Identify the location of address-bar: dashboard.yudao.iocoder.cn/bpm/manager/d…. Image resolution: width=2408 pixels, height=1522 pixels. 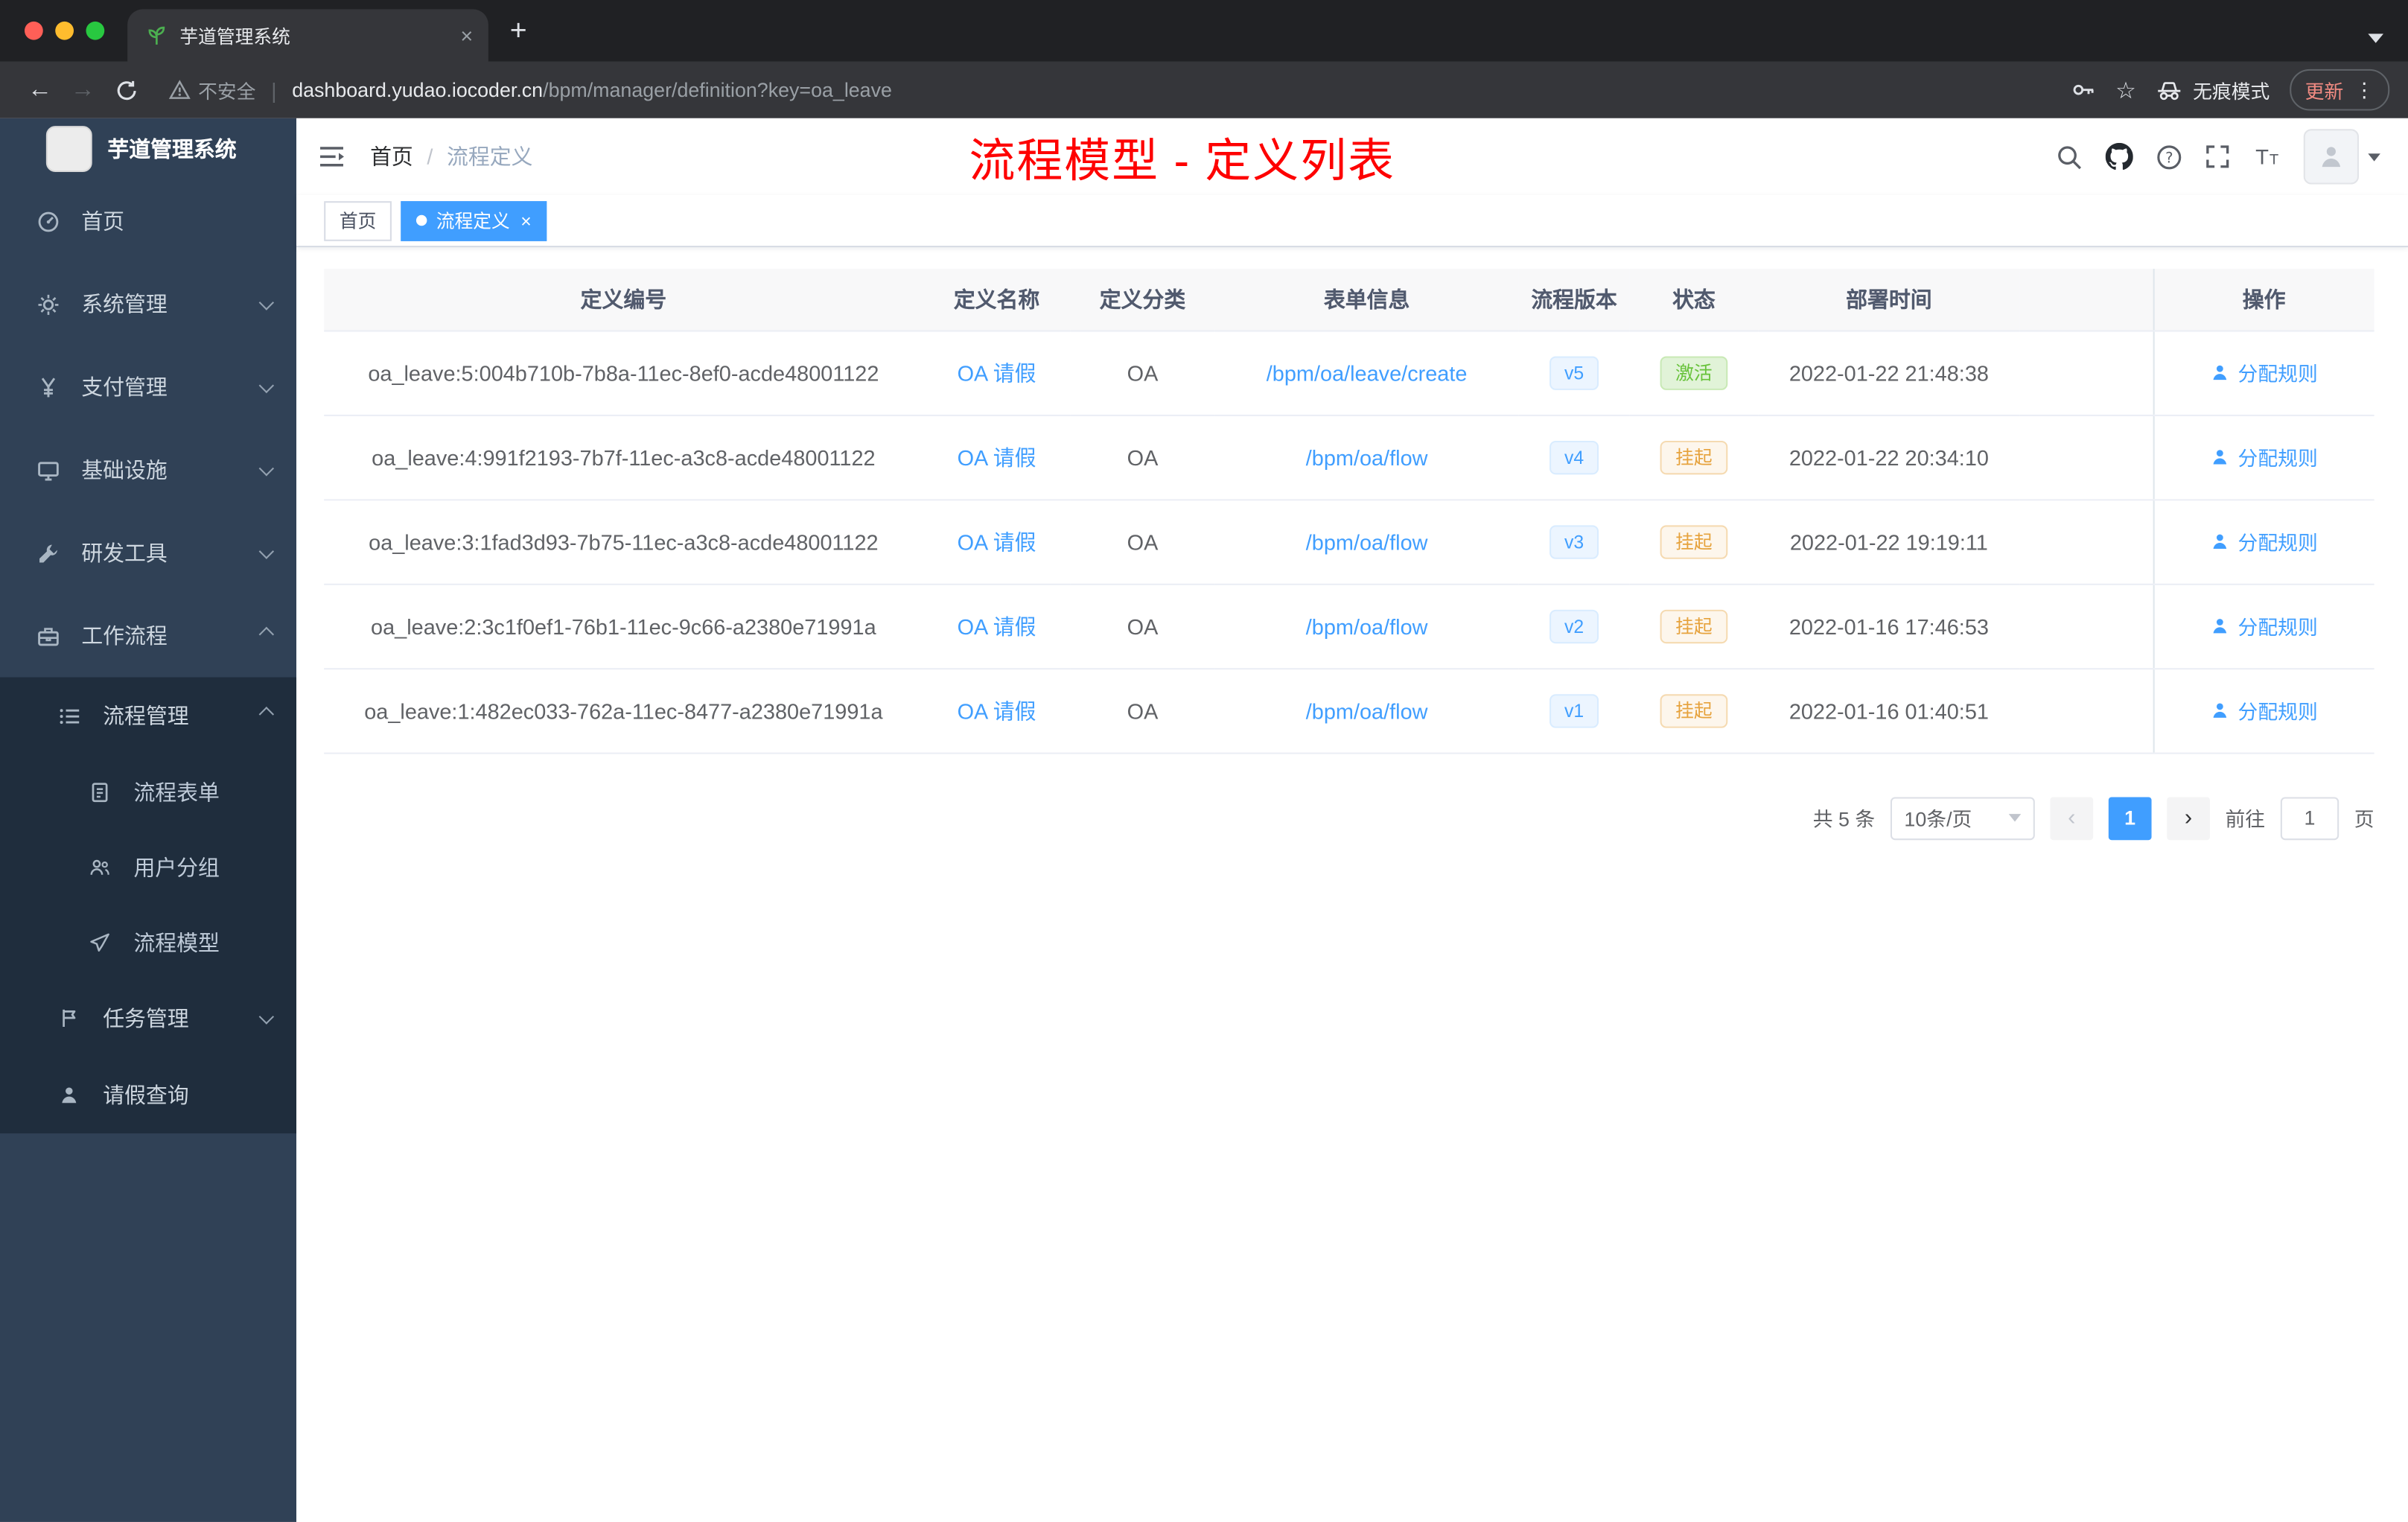
(592, 89).